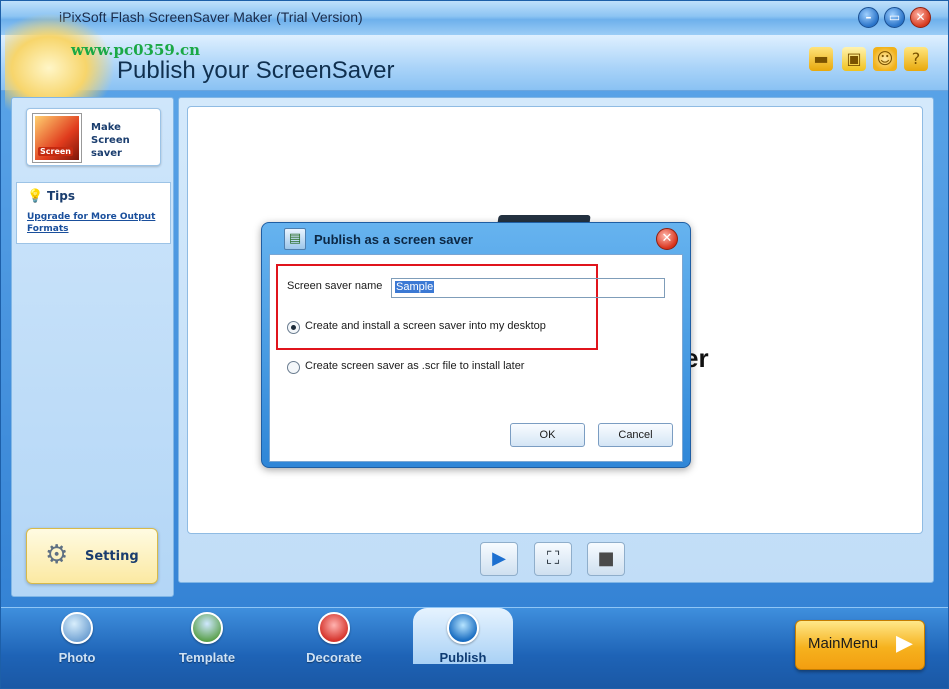  Describe the element at coordinates (894, 17) in the screenshot. I see `maximize-button: ▭` at that location.